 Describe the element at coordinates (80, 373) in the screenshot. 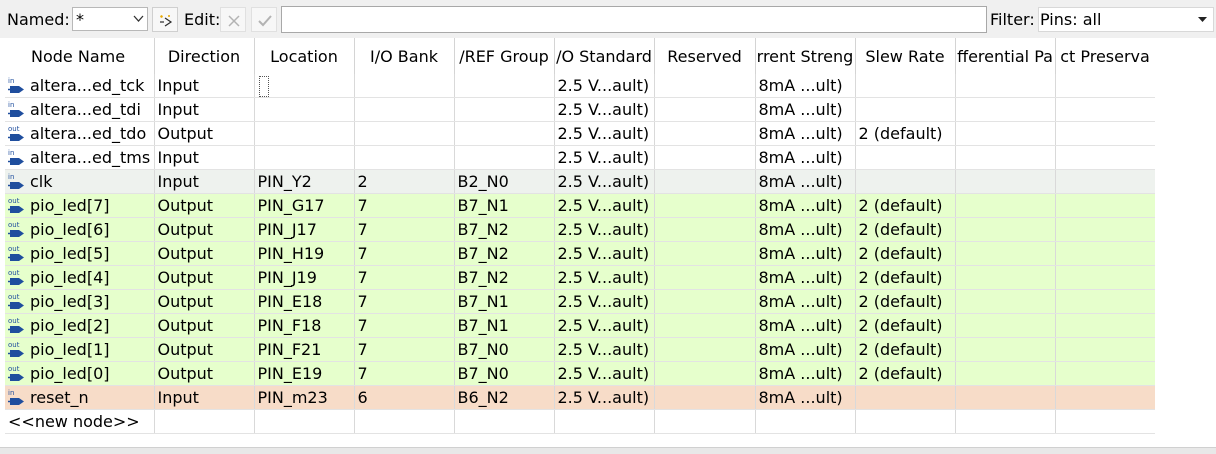

I see `node-name-cell: out pio_led[0]` at that location.